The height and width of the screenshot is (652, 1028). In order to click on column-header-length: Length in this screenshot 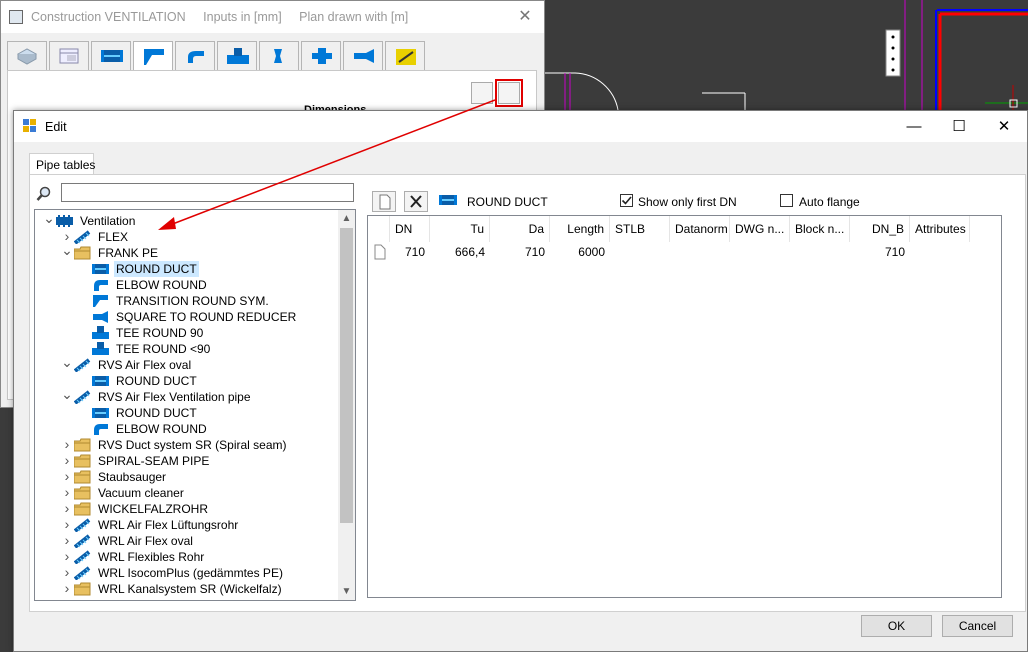, I will do `click(580, 229)`.